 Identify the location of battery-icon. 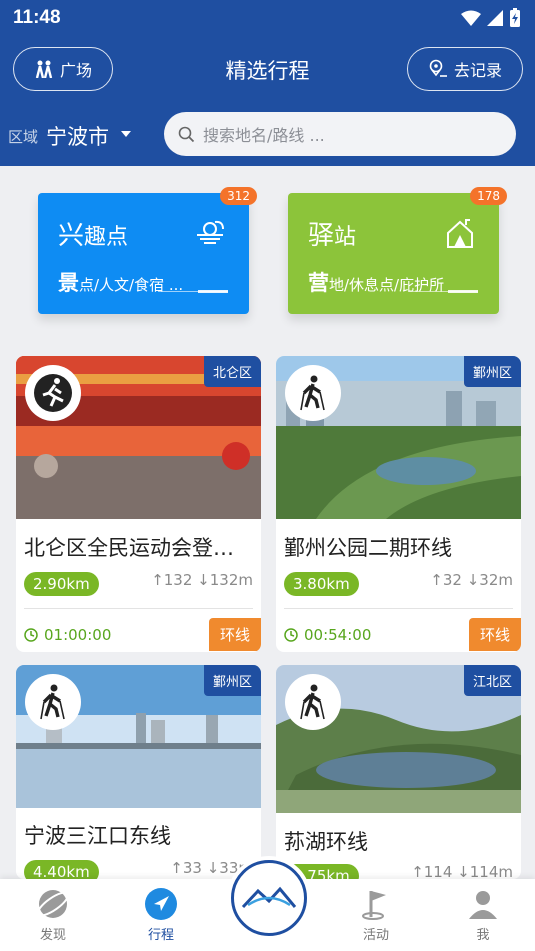
(515, 17).